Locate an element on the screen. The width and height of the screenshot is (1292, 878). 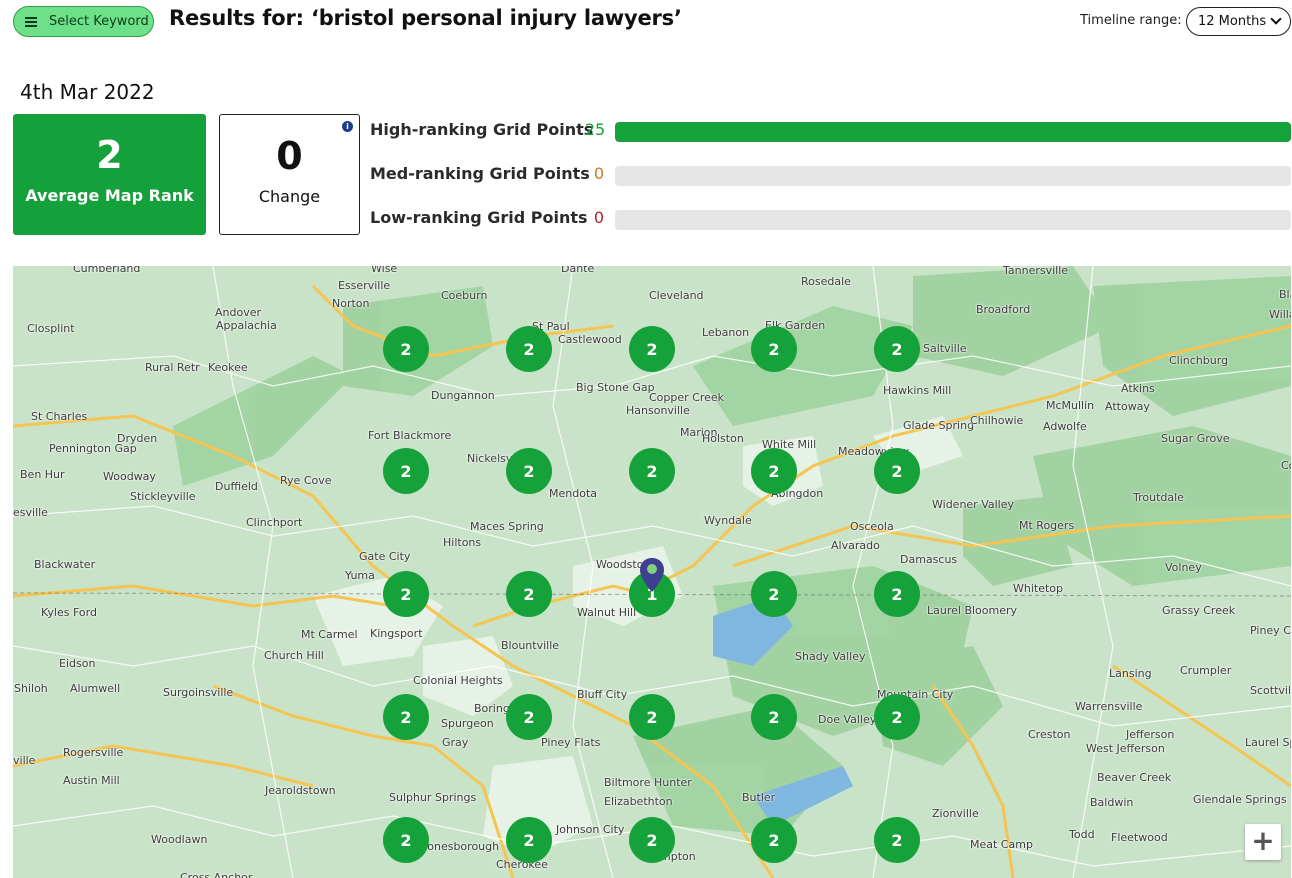
map-place-label: Baldwin is located at coordinates (1112, 802).